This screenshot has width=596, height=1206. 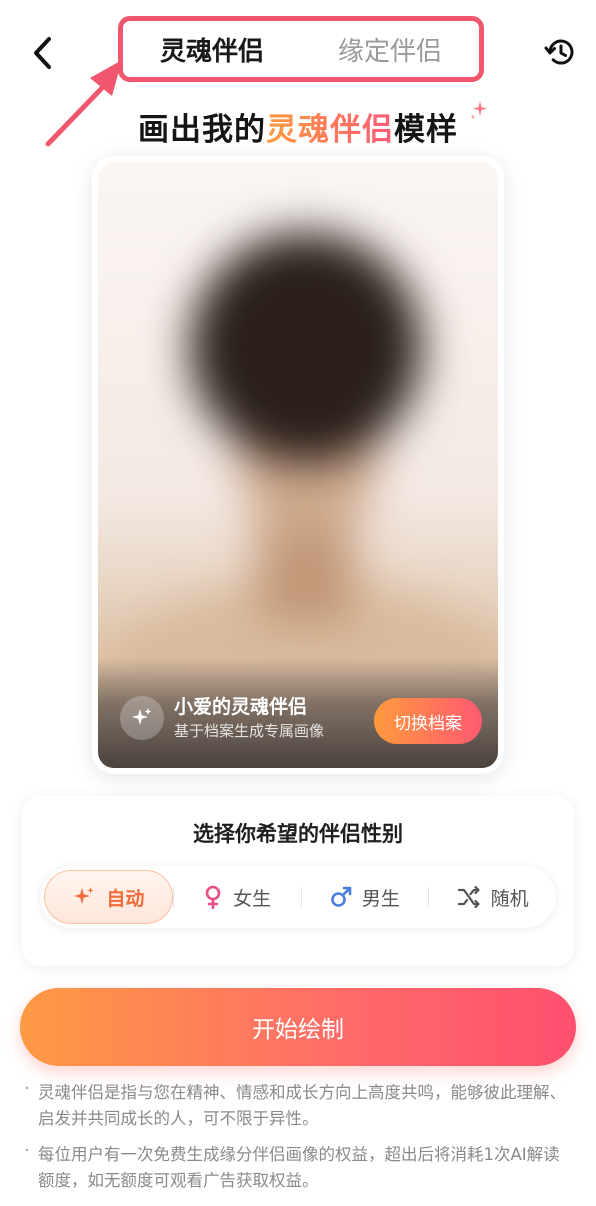 I want to click on shuffle-icon, so click(x=469, y=897).